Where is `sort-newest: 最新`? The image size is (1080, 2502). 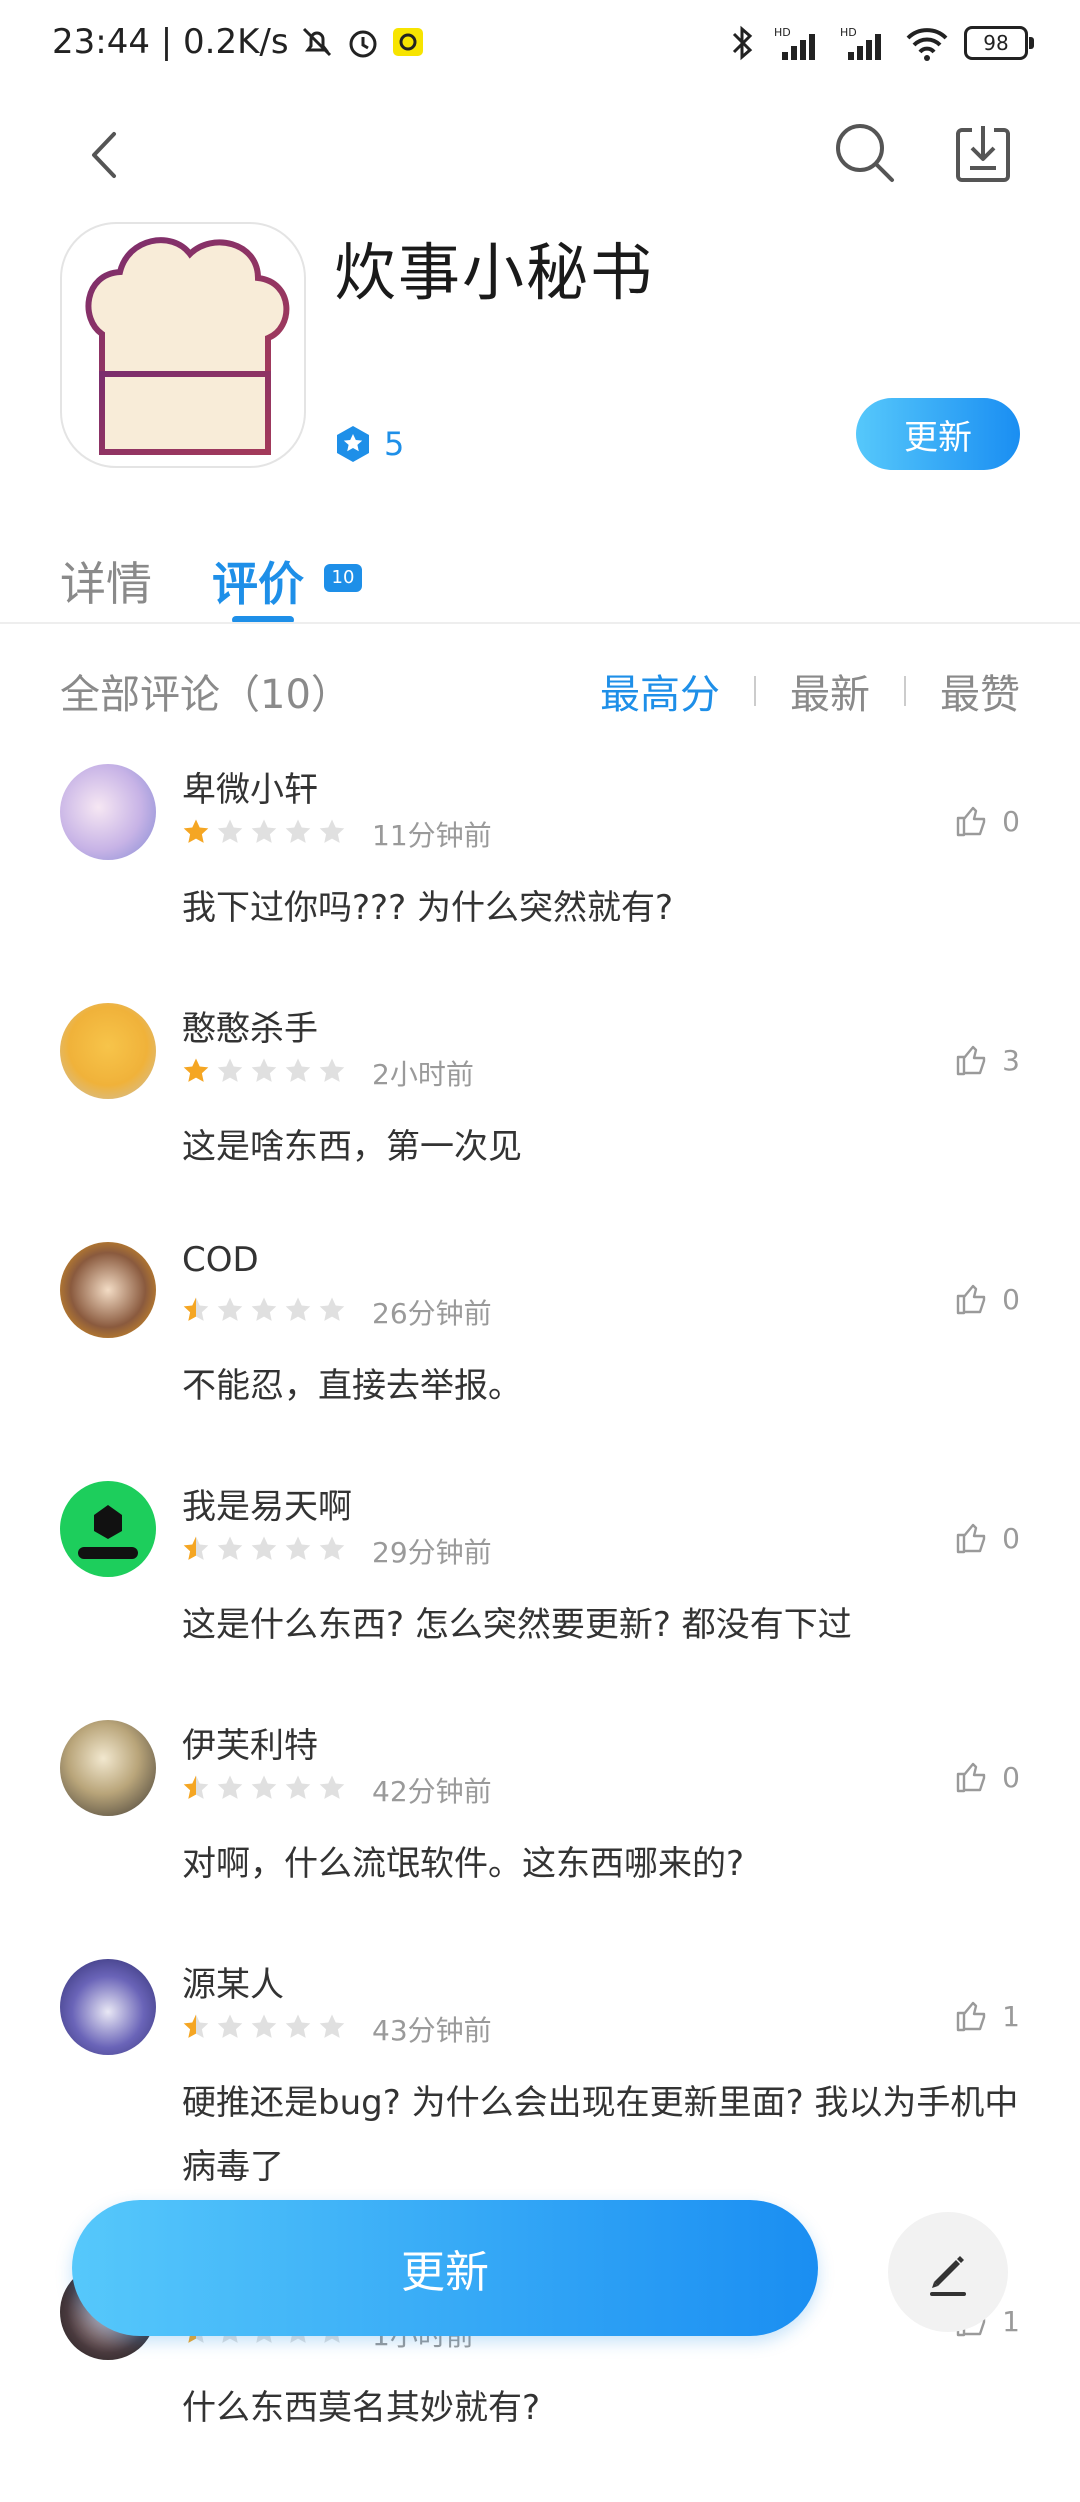
sort-newest: 最新 is located at coordinates (830, 691).